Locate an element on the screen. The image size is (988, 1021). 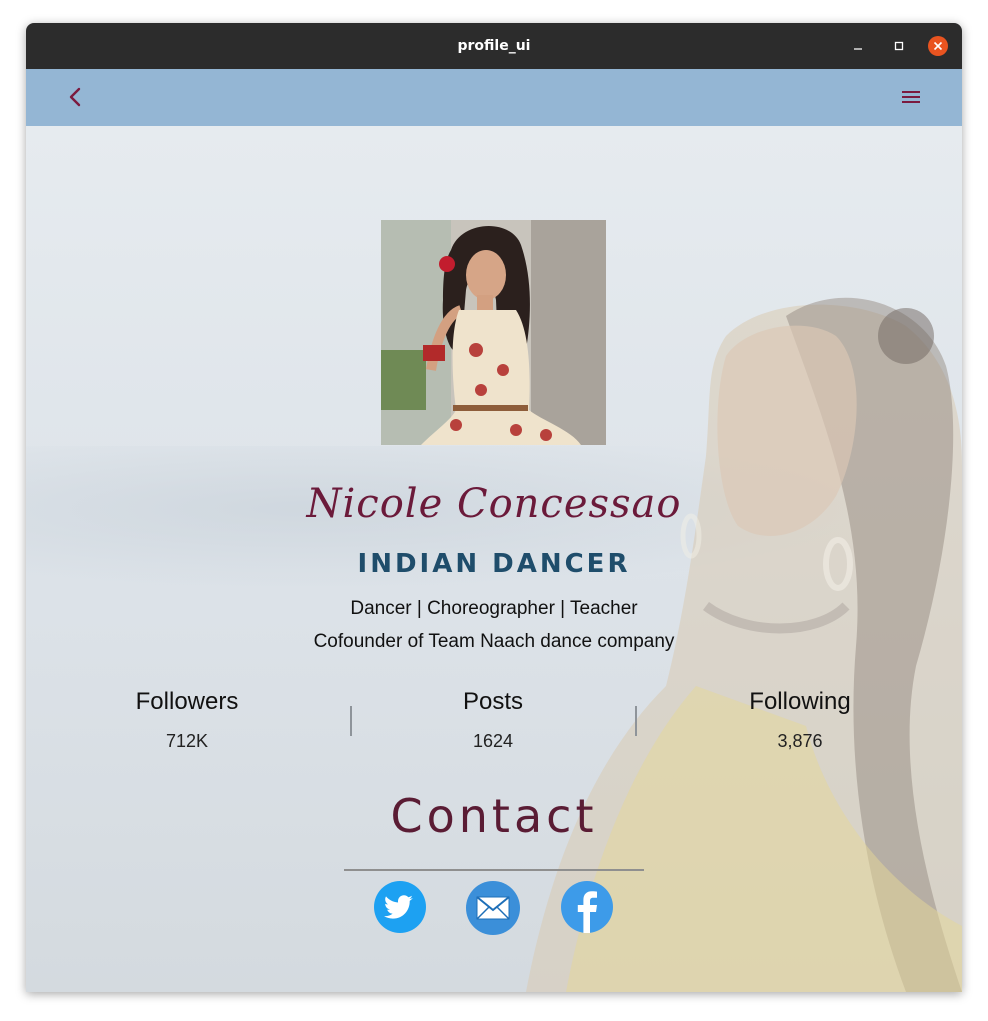
email-icon is located at coordinates (493, 908).